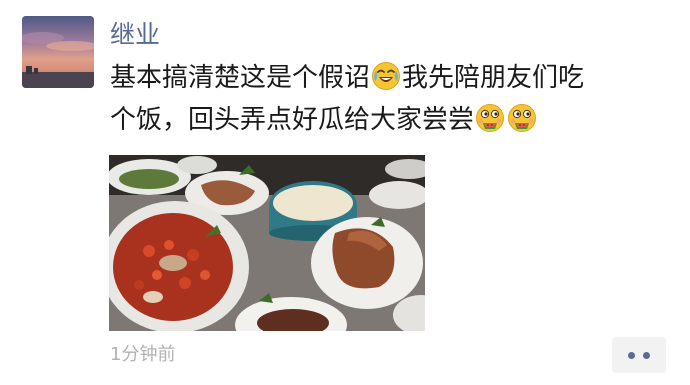  I want to click on content-line-1: 基本搞清楚这是个假诏 我先陪朋友们吃, so click(390, 78).